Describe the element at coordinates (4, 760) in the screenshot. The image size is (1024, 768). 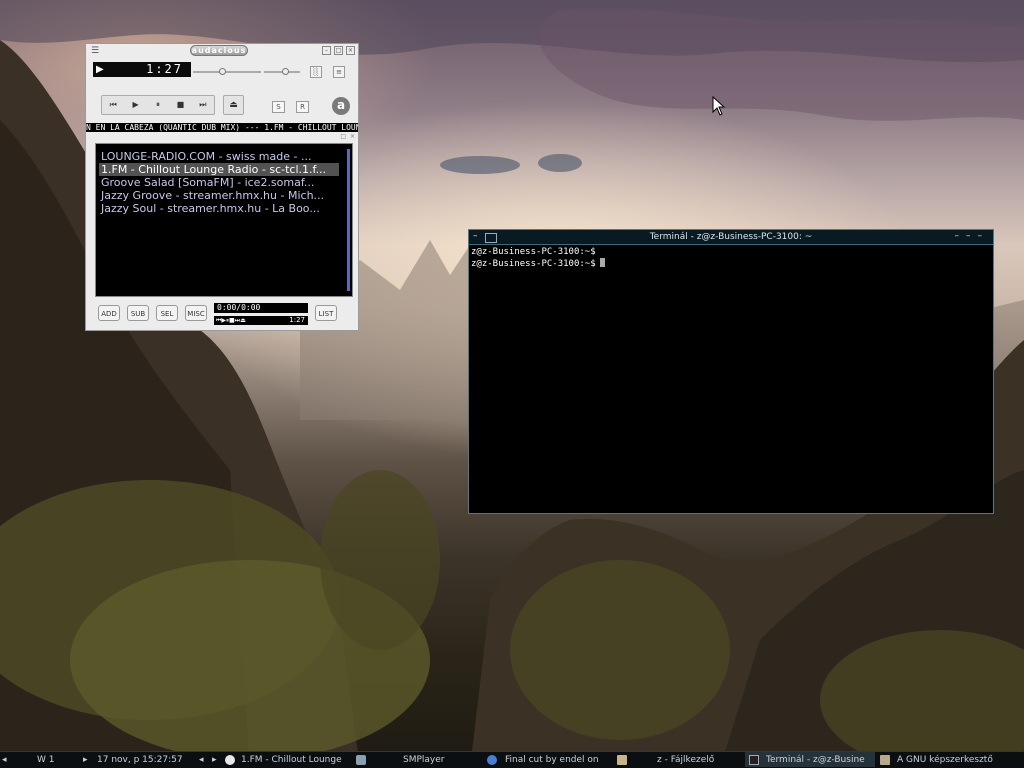
I see `taskbar-left-arrow-icon: ◂` at that location.